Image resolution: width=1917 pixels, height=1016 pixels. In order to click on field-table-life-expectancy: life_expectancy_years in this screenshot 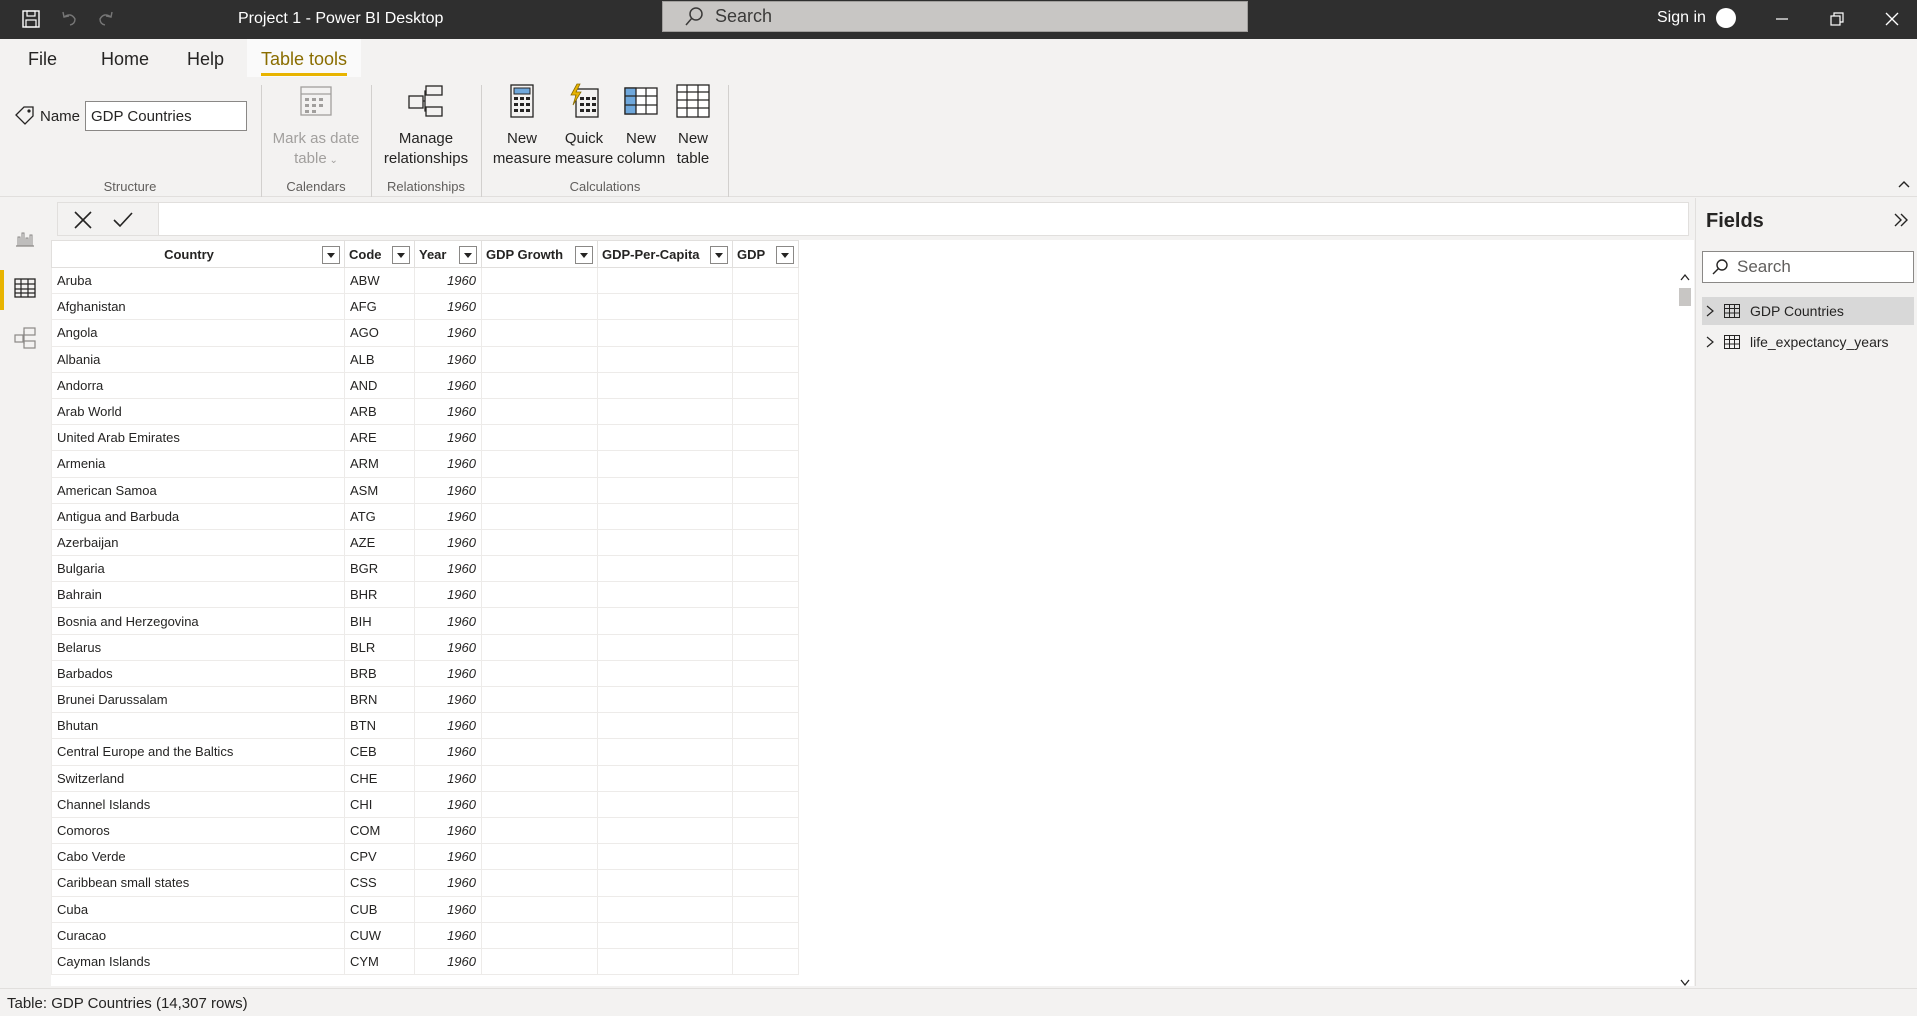, I will do `click(1808, 342)`.